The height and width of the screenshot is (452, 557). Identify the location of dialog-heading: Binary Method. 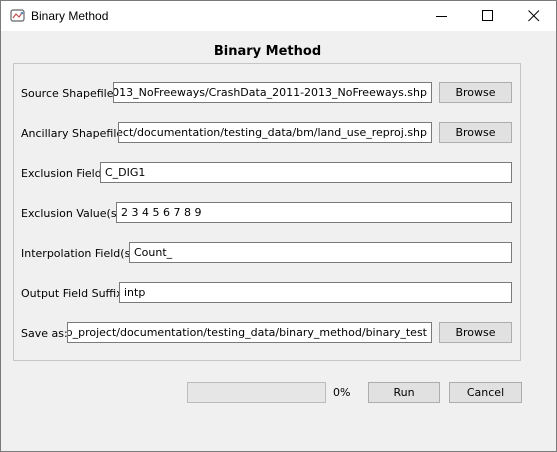
(267, 51).